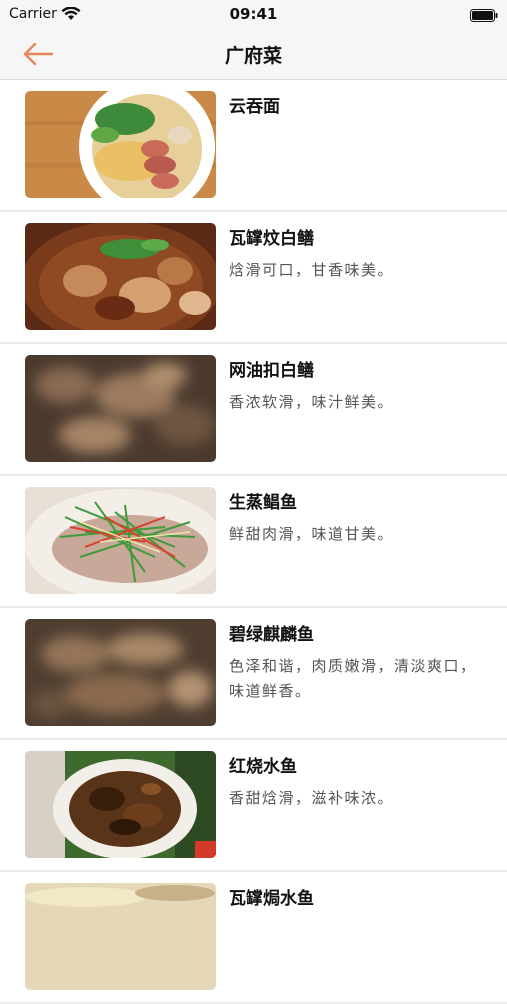 The height and width of the screenshot is (1004, 507). I want to click on dish-name: 瓦罉炆白鳝, so click(271, 239).